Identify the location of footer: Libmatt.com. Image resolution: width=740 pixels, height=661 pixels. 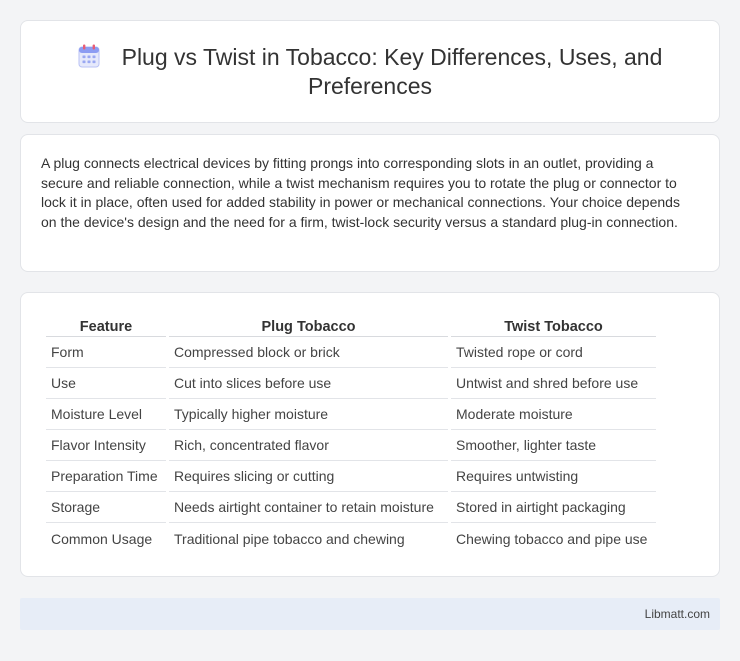
(370, 614).